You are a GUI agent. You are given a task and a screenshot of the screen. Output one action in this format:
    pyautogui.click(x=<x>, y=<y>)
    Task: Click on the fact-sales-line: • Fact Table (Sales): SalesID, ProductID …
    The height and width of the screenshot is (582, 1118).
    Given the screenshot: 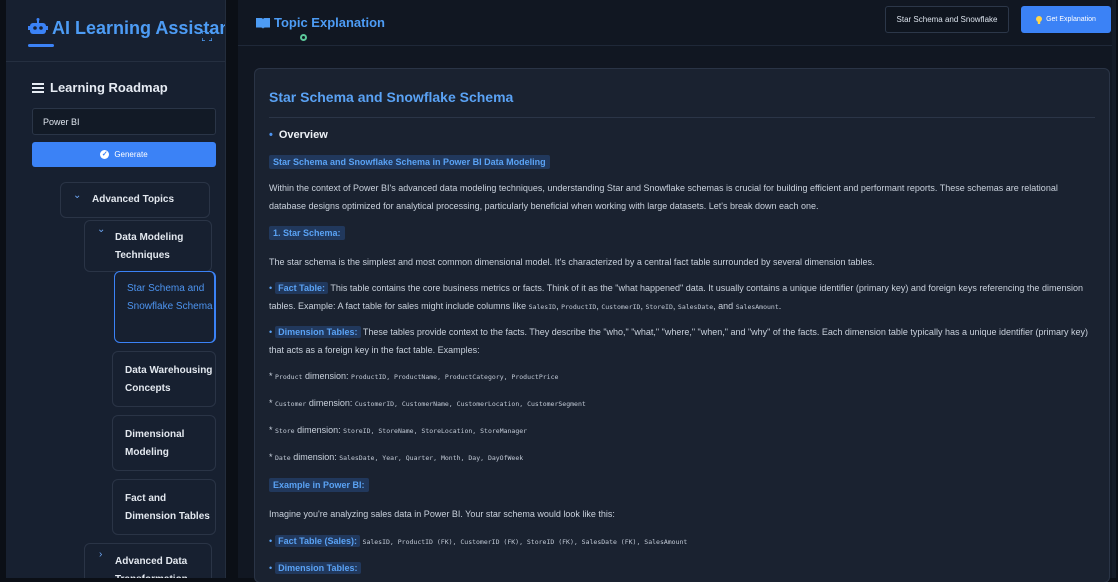 What is the action you would take?
    pyautogui.click(x=683, y=541)
    